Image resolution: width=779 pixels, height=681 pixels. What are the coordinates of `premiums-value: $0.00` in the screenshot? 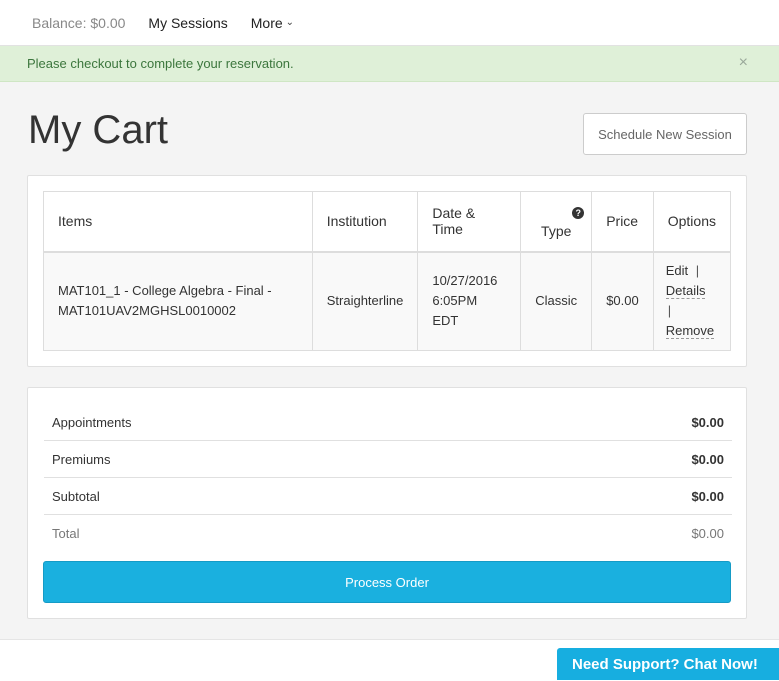 It's located at (707, 459).